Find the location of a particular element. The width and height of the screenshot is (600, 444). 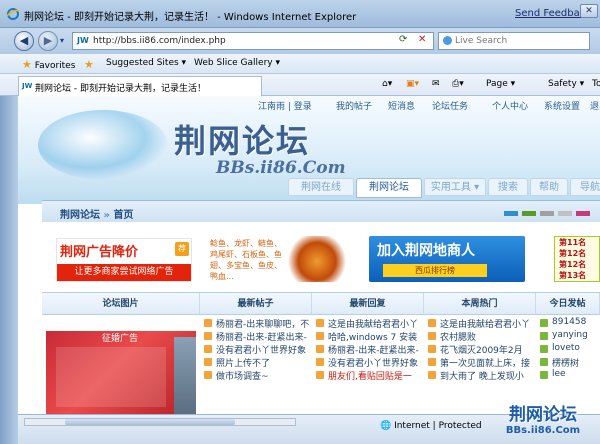

forum-picture: 征婚广告 is located at coordinates (121, 372).